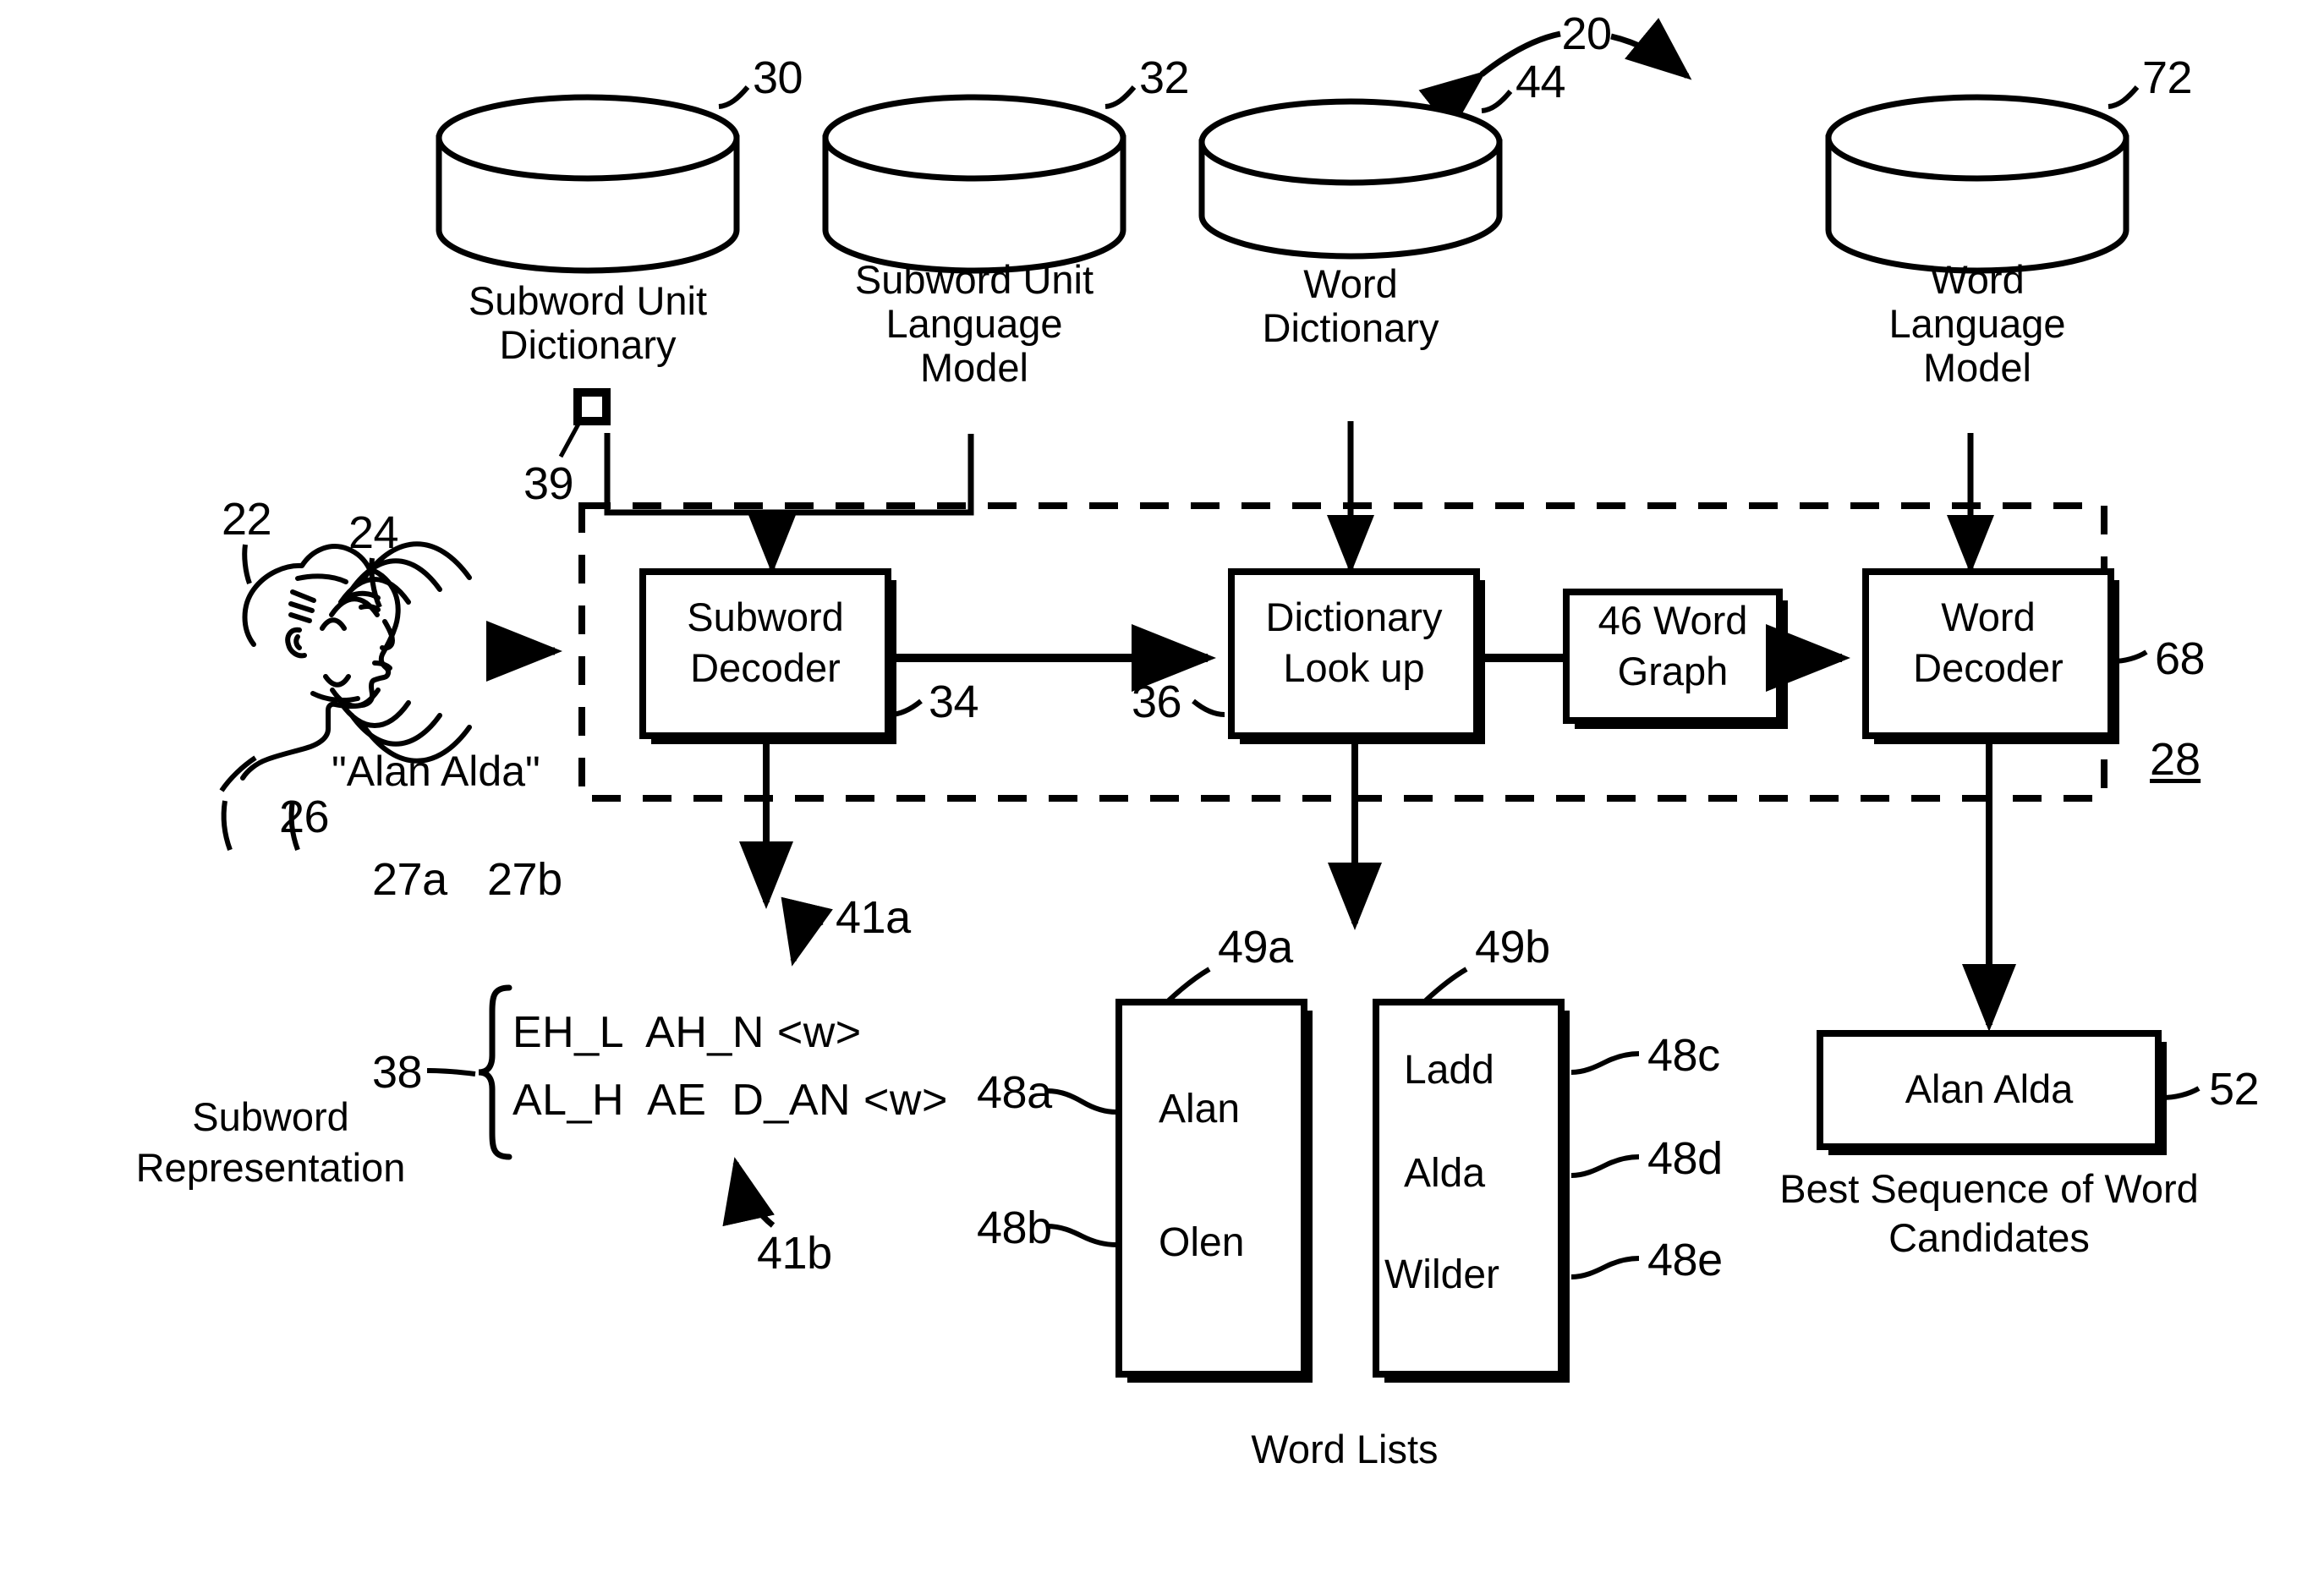 The height and width of the screenshot is (1578, 2324). What do you see at coordinates (1200, 1109) in the screenshot?
I see `word-item-48a-text: Alan` at bounding box center [1200, 1109].